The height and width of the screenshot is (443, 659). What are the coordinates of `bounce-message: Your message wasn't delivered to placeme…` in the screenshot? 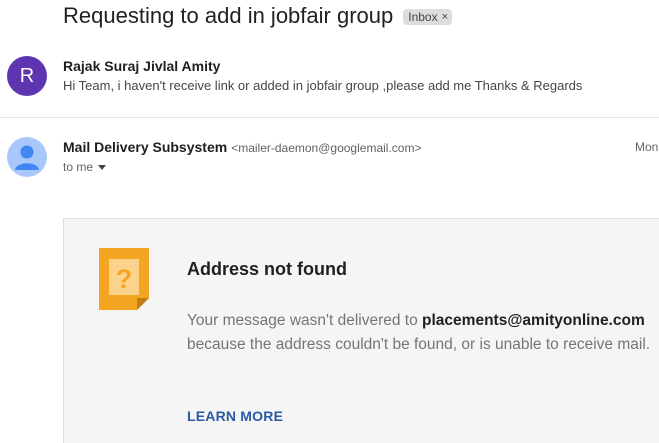 It's located at (422, 333).